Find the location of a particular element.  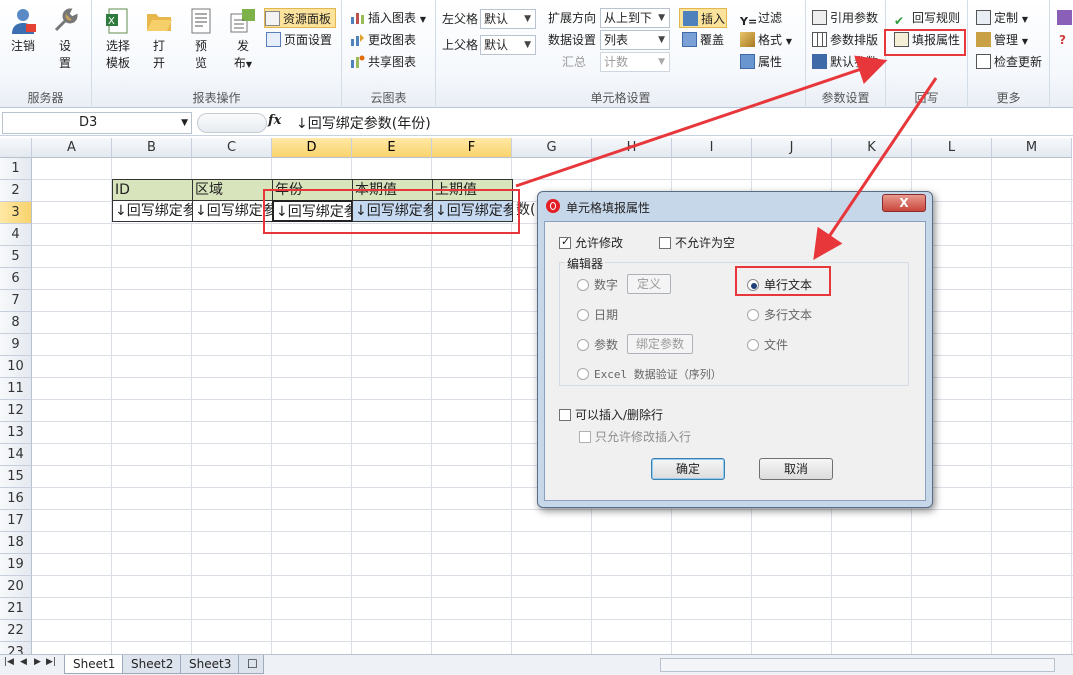

check-update-button: 检查更新 is located at coordinates (1009, 62).